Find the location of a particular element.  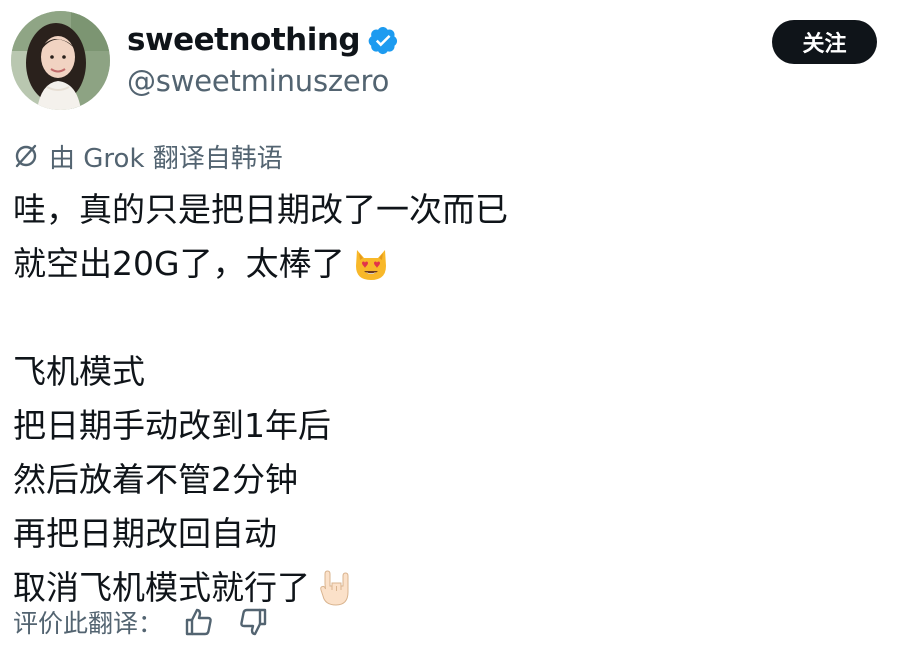

author-name-row: sweetnothing is located at coordinates (263, 40).